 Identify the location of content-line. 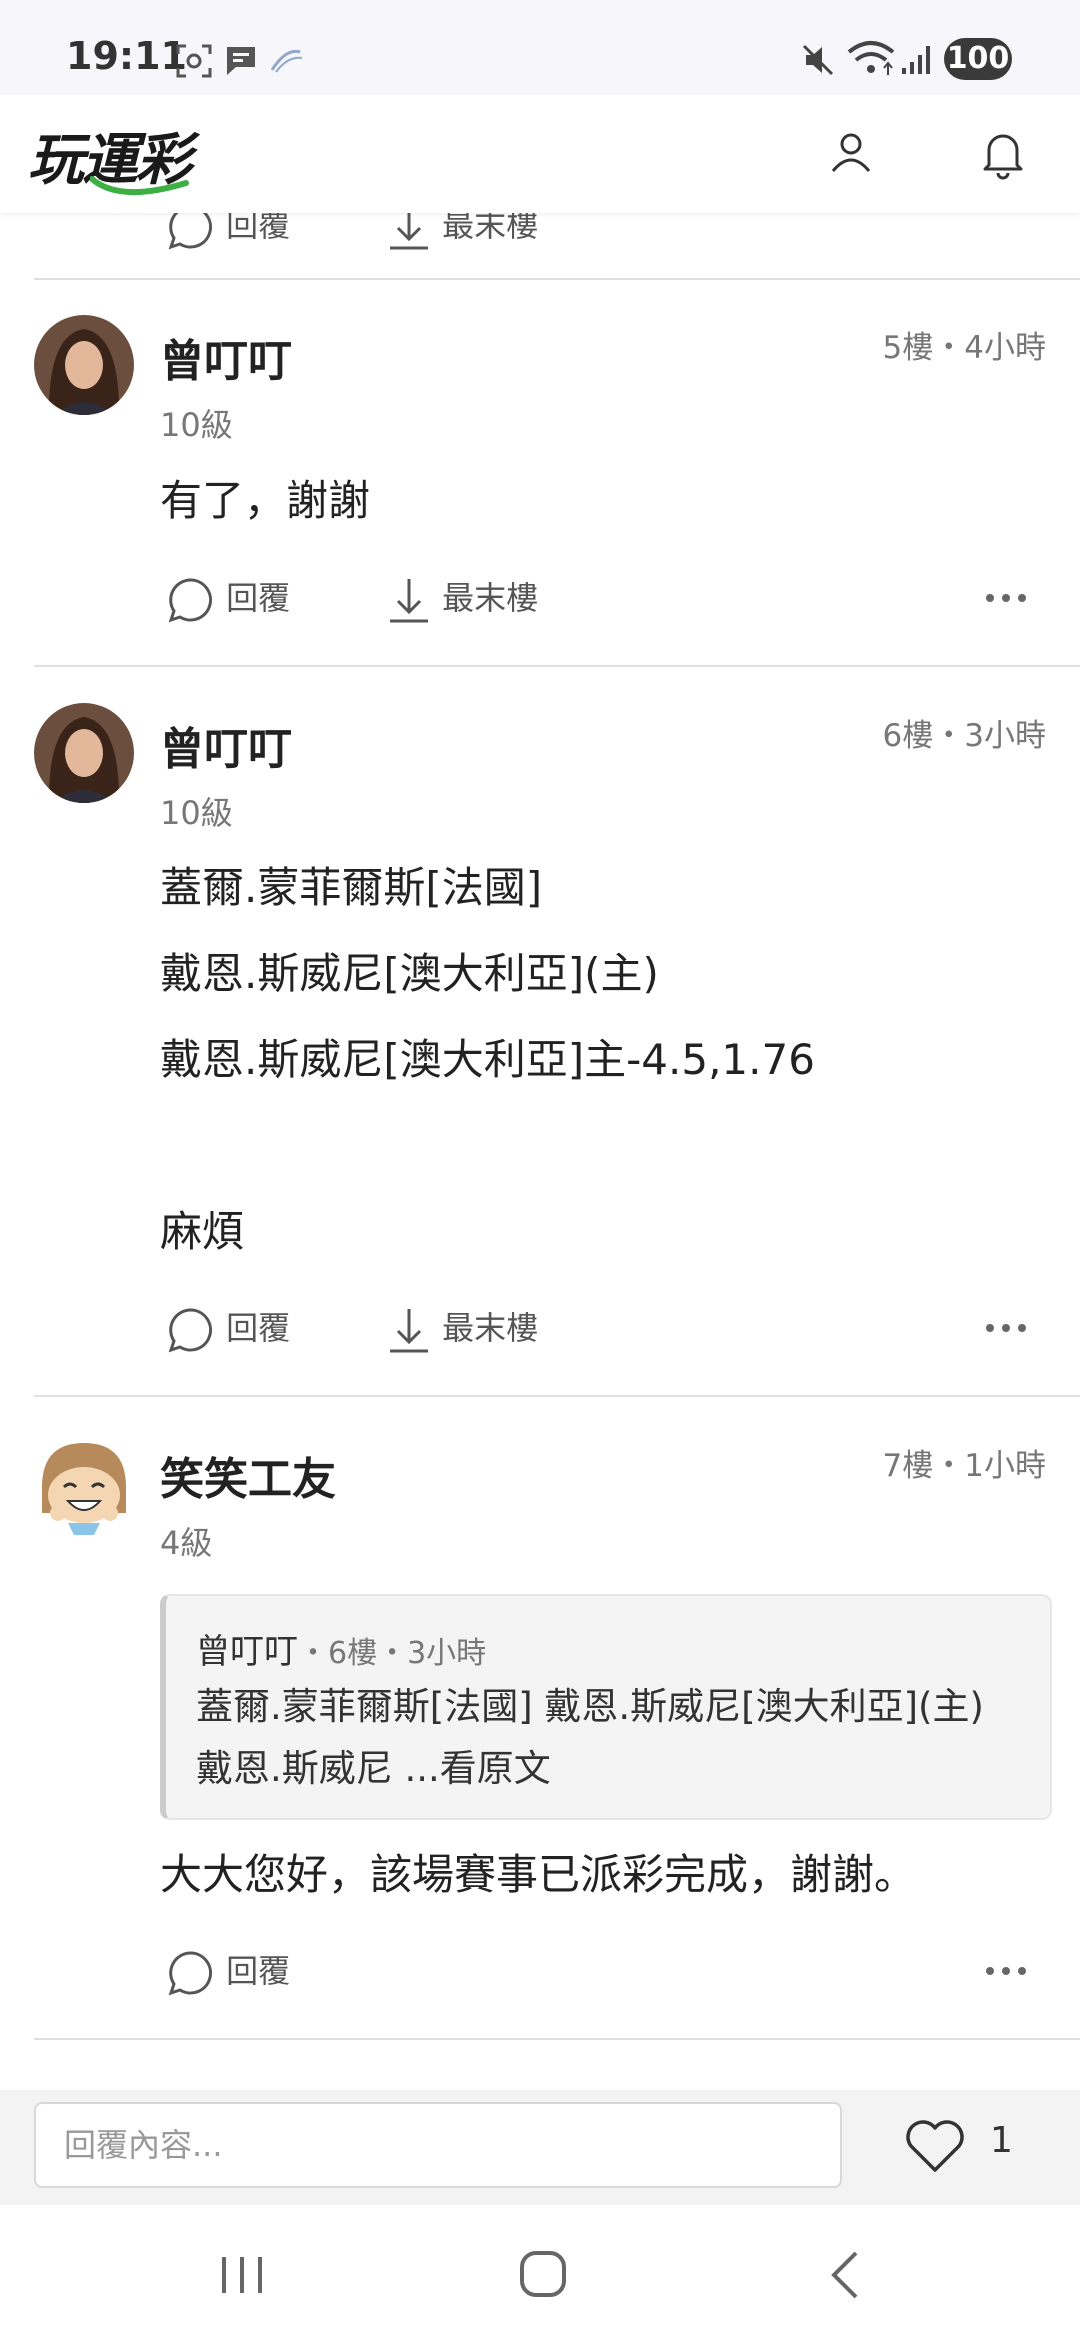
(487, 1146).